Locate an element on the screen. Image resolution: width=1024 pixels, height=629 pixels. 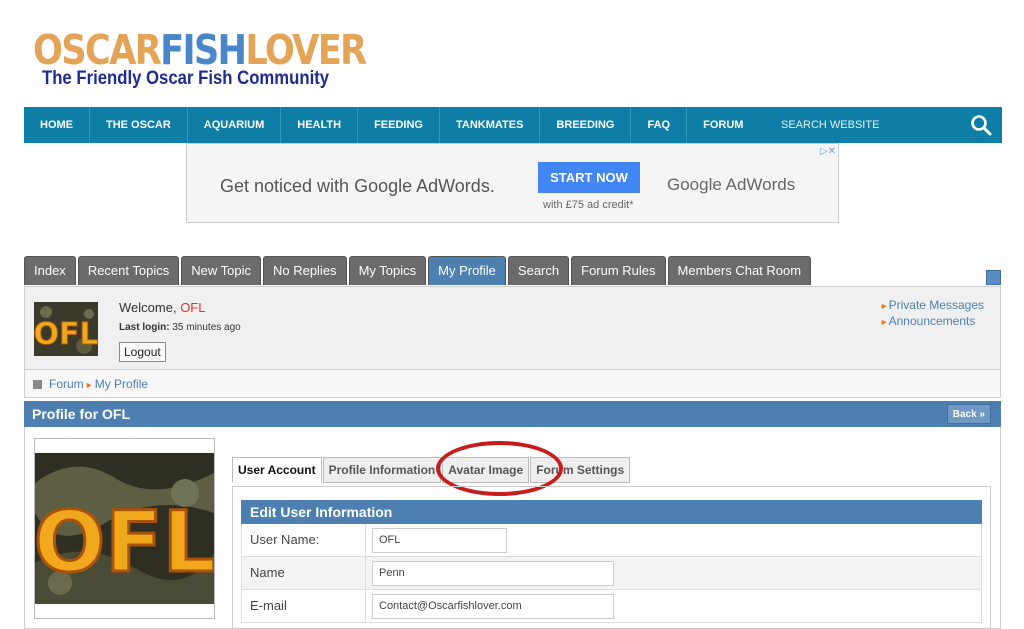
logo-part-oscar: OSCAR is located at coordinates (97, 50).